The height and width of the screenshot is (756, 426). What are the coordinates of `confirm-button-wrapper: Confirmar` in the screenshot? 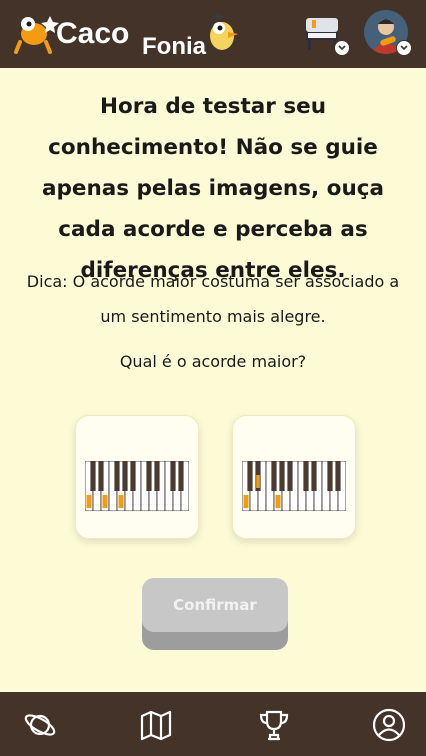 It's located at (215, 615).